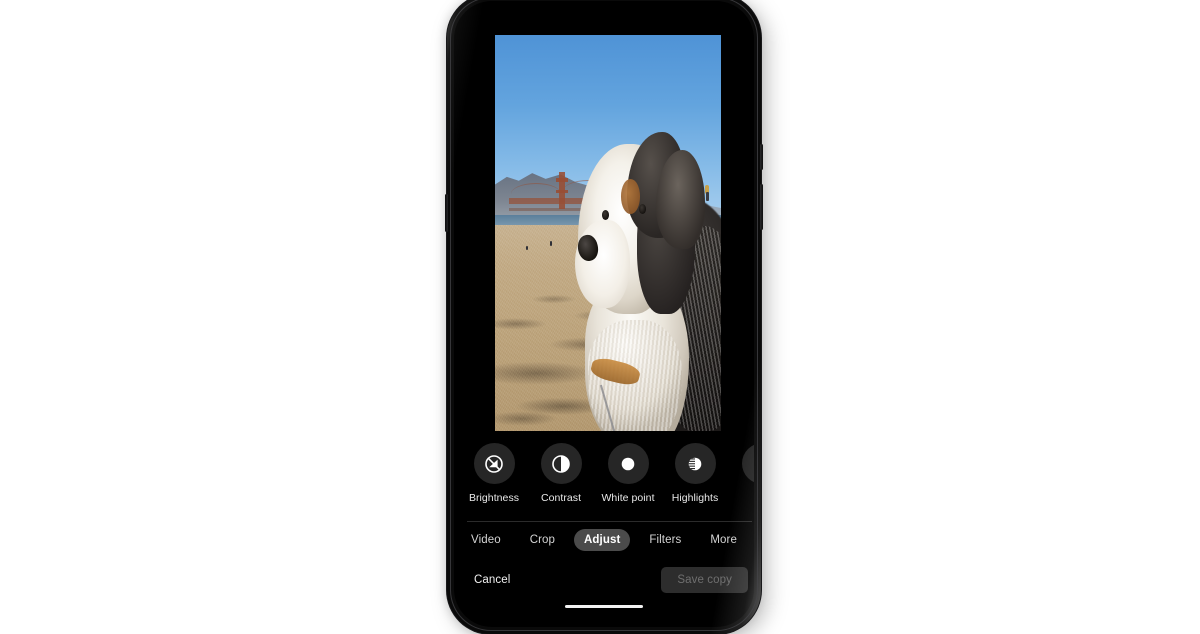  What do you see at coordinates (494, 498) in the screenshot?
I see `tool-brightness-label: Brightness` at bounding box center [494, 498].